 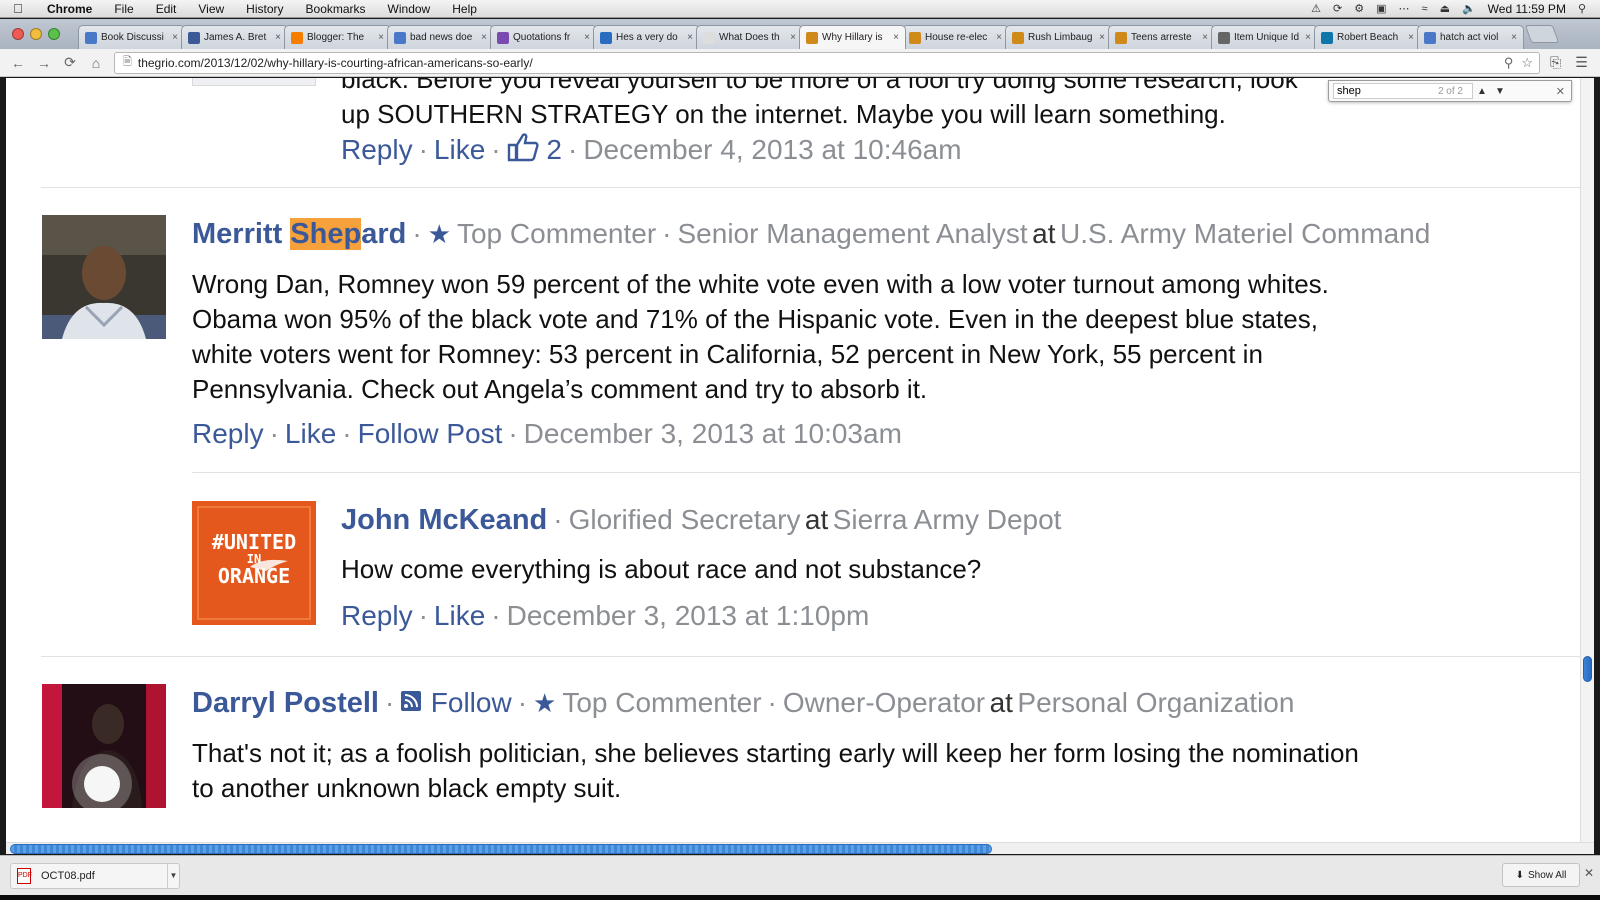 I want to click on zoom-magnifier-icon: ⚲, so click(x=1509, y=63).